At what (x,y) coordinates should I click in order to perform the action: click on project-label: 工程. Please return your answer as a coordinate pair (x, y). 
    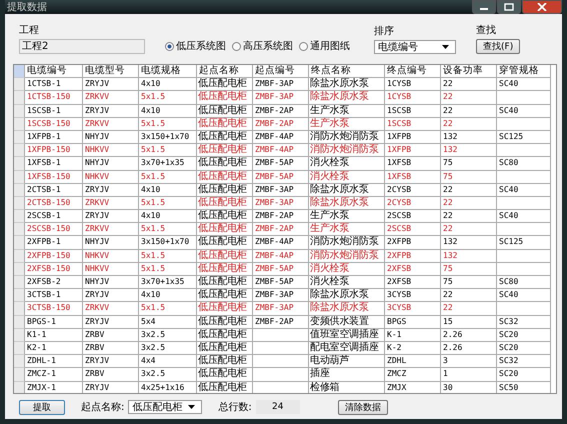
    Looking at the image, I should click on (29, 31).